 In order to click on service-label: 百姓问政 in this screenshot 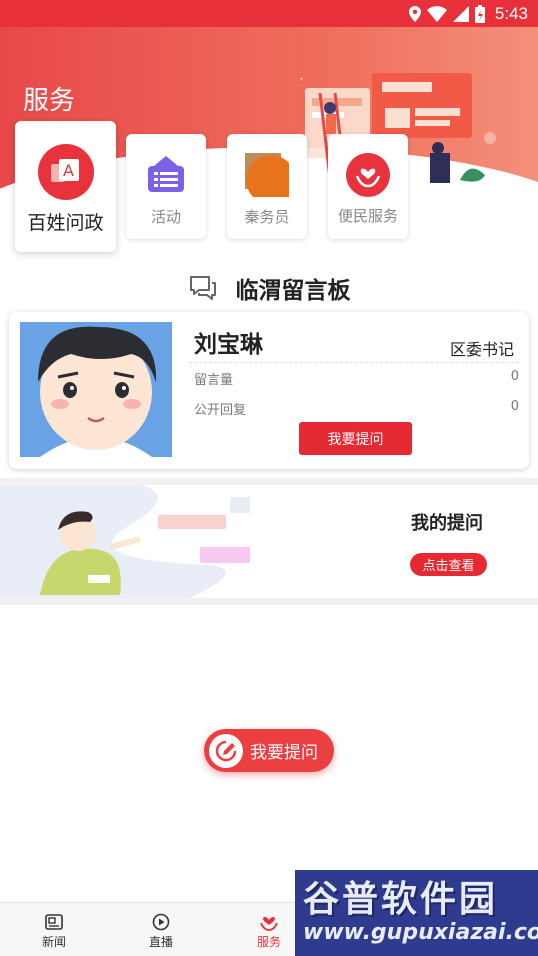, I will do `click(65, 223)`.